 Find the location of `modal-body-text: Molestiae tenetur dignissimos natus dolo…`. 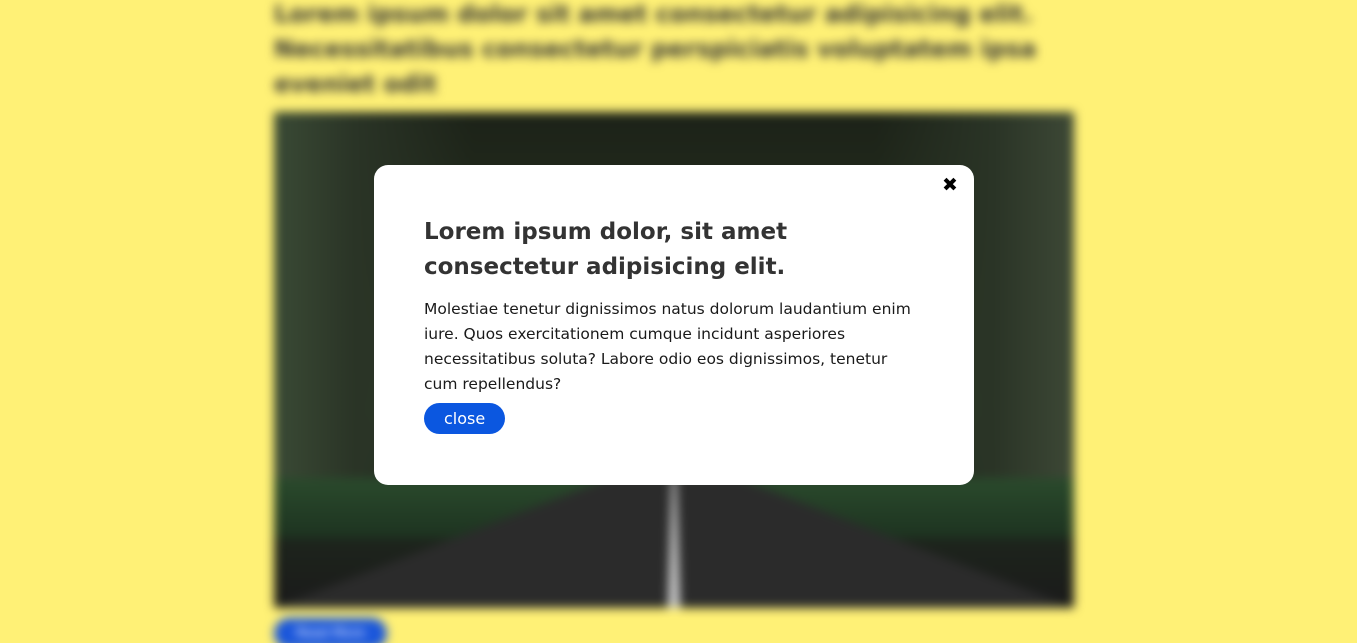

modal-body-text: Molestiae tenetur dignissimos natus dolo… is located at coordinates (667, 346).